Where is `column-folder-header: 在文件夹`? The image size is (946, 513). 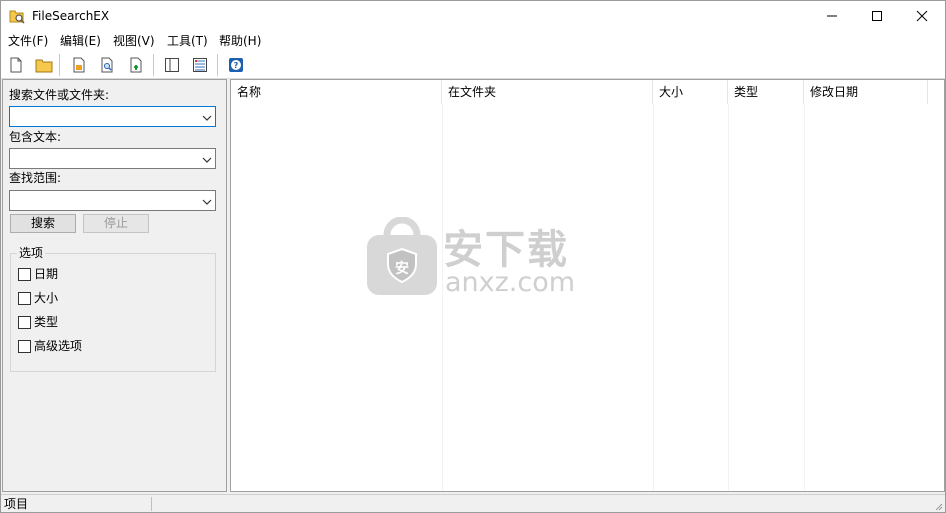
column-folder-header: 在文件夹 is located at coordinates (547, 92).